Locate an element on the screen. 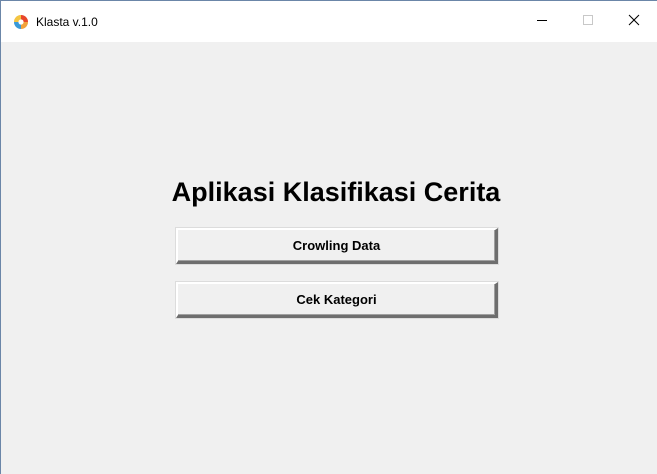  maximize-button is located at coordinates (588, 21).